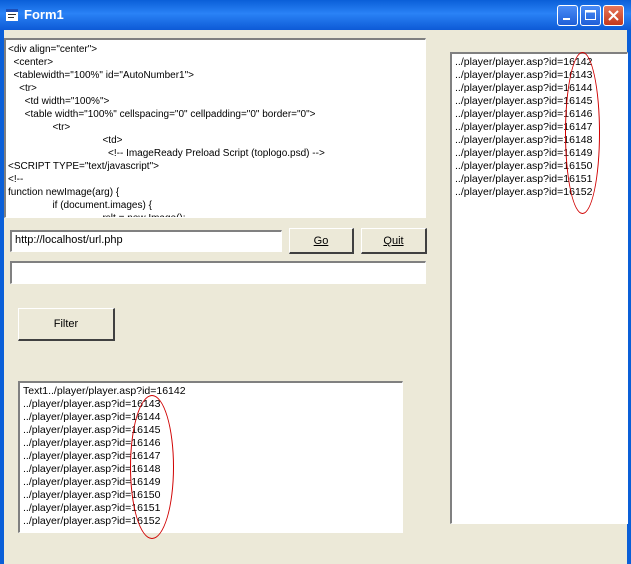  I want to click on source-line: <!--, so click(16, 179).